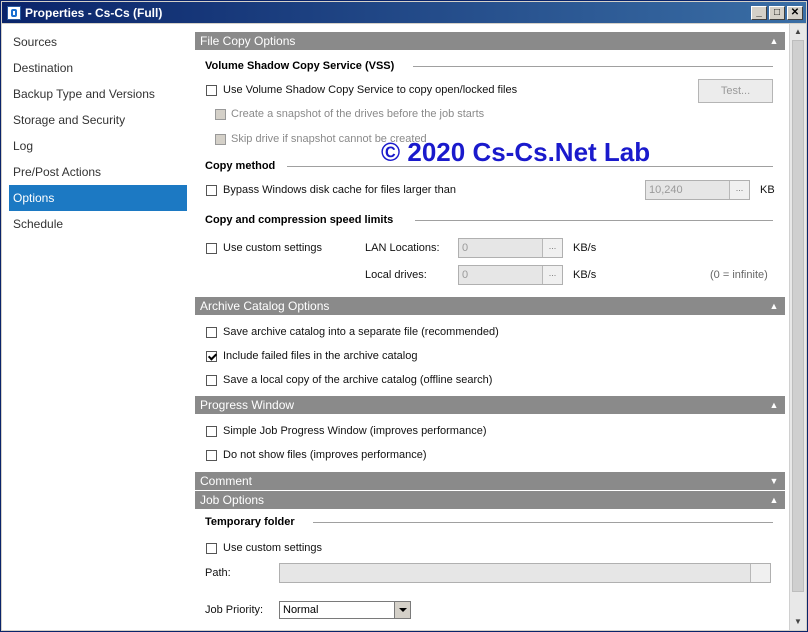 Image resolution: width=808 pixels, height=632 pixels. What do you see at coordinates (594, 220) in the screenshot?
I see `speed-divider` at bounding box center [594, 220].